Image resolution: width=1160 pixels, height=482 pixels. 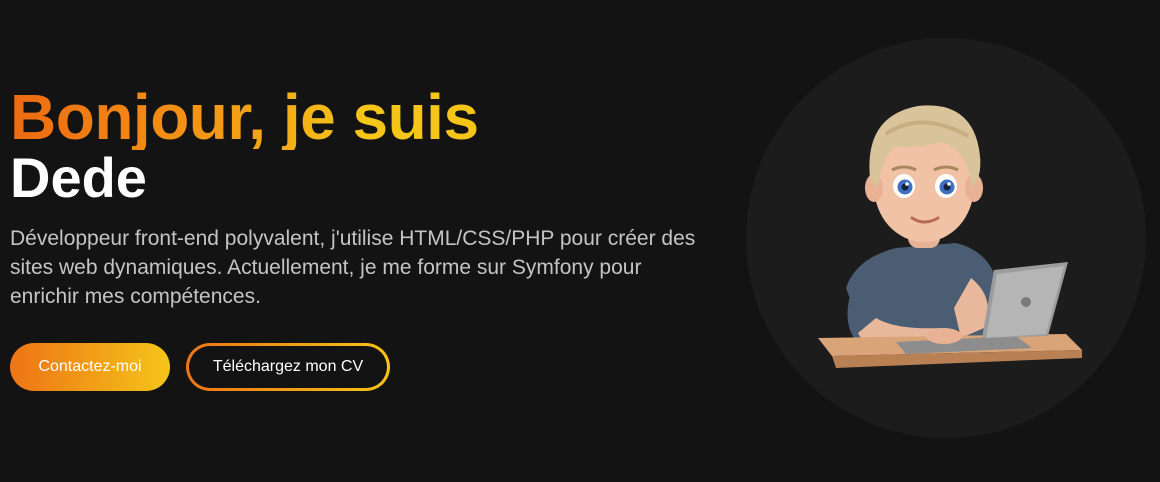 I want to click on contact-button: Contactez-moi, so click(x=90, y=367).